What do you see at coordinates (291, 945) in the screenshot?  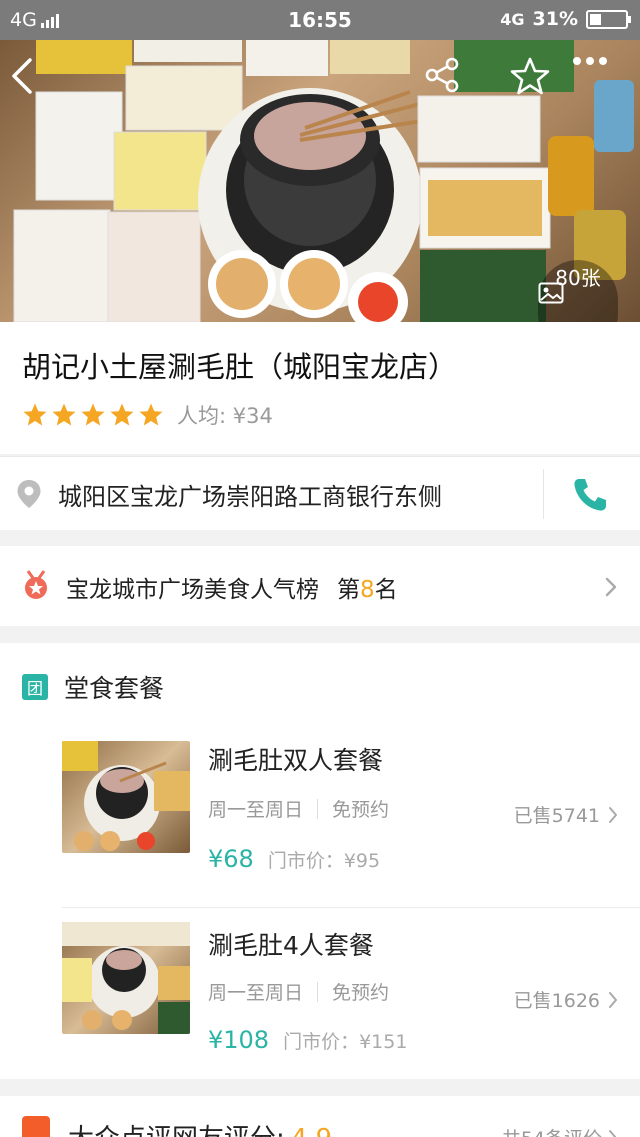 I see `deal-name: 涮毛肚4人套餐` at bounding box center [291, 945].